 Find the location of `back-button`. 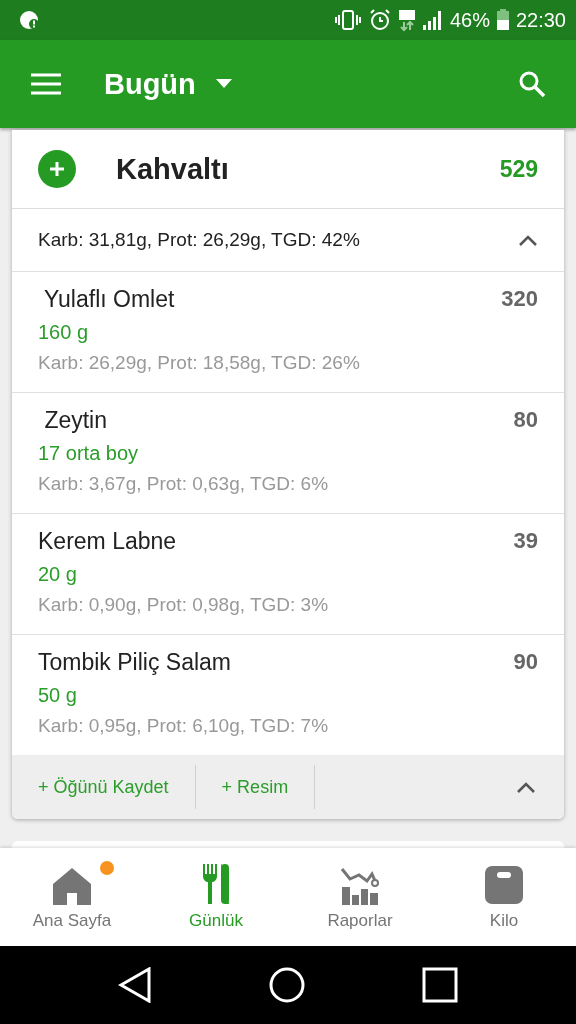

back-button is located at coordinates (135, 985).